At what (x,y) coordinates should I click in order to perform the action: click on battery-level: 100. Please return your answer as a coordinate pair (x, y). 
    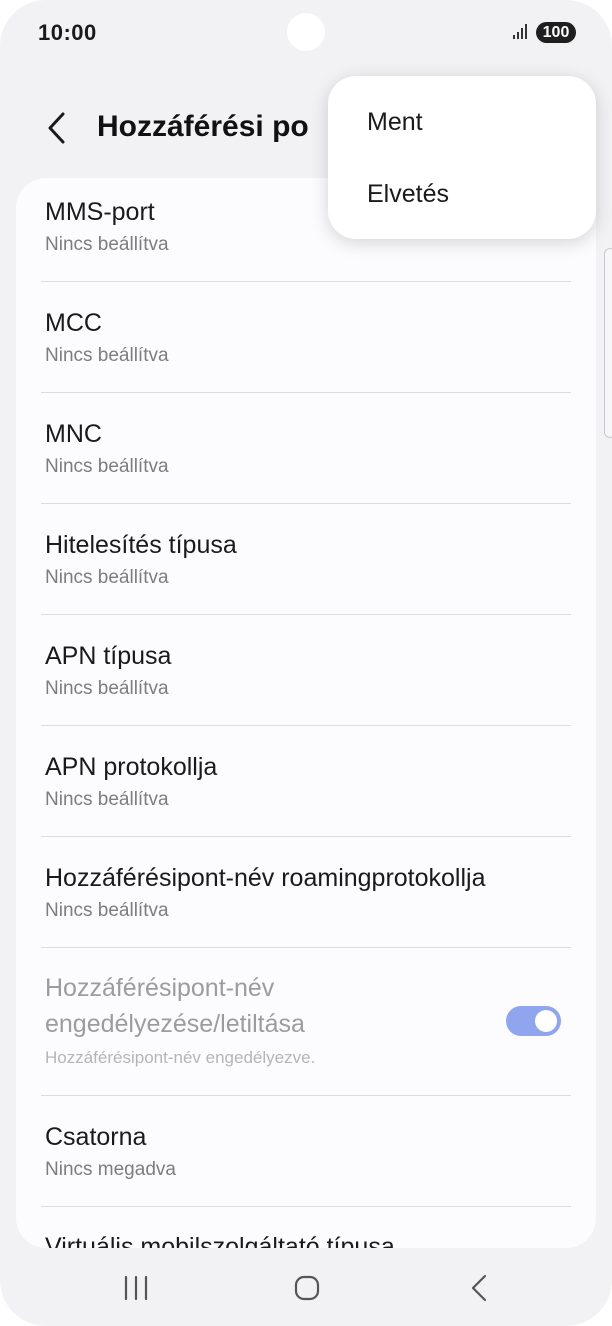
    Looking at the image, I should click on (556, 32).